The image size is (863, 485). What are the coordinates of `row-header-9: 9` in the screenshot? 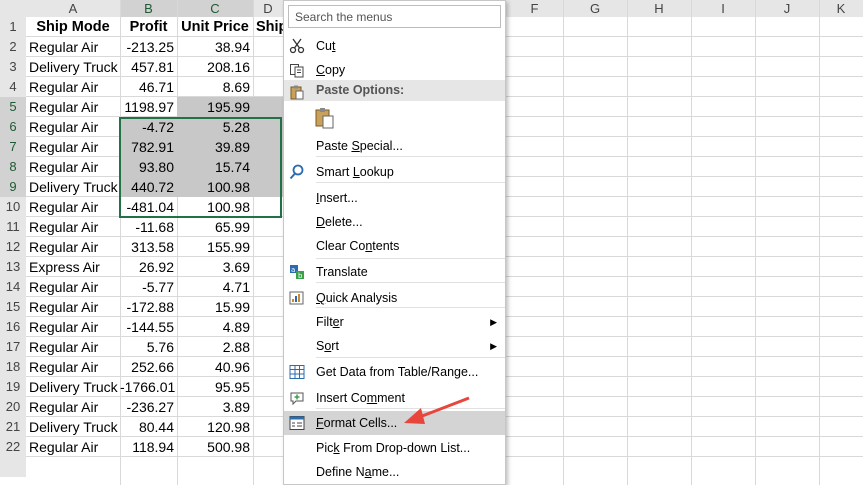 It's located at (13, 187).